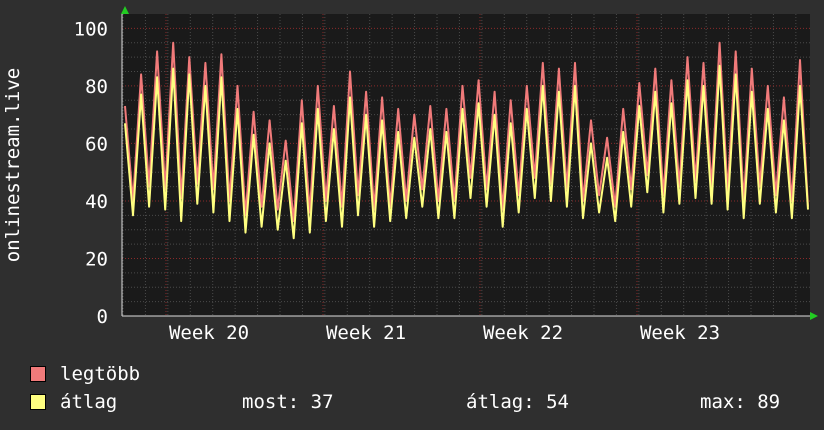 The image size is (824, 430). Describe the element at coordinates (13, 165) in the screenshot. I see `y-axis-label: onlinestream.live` at that location.